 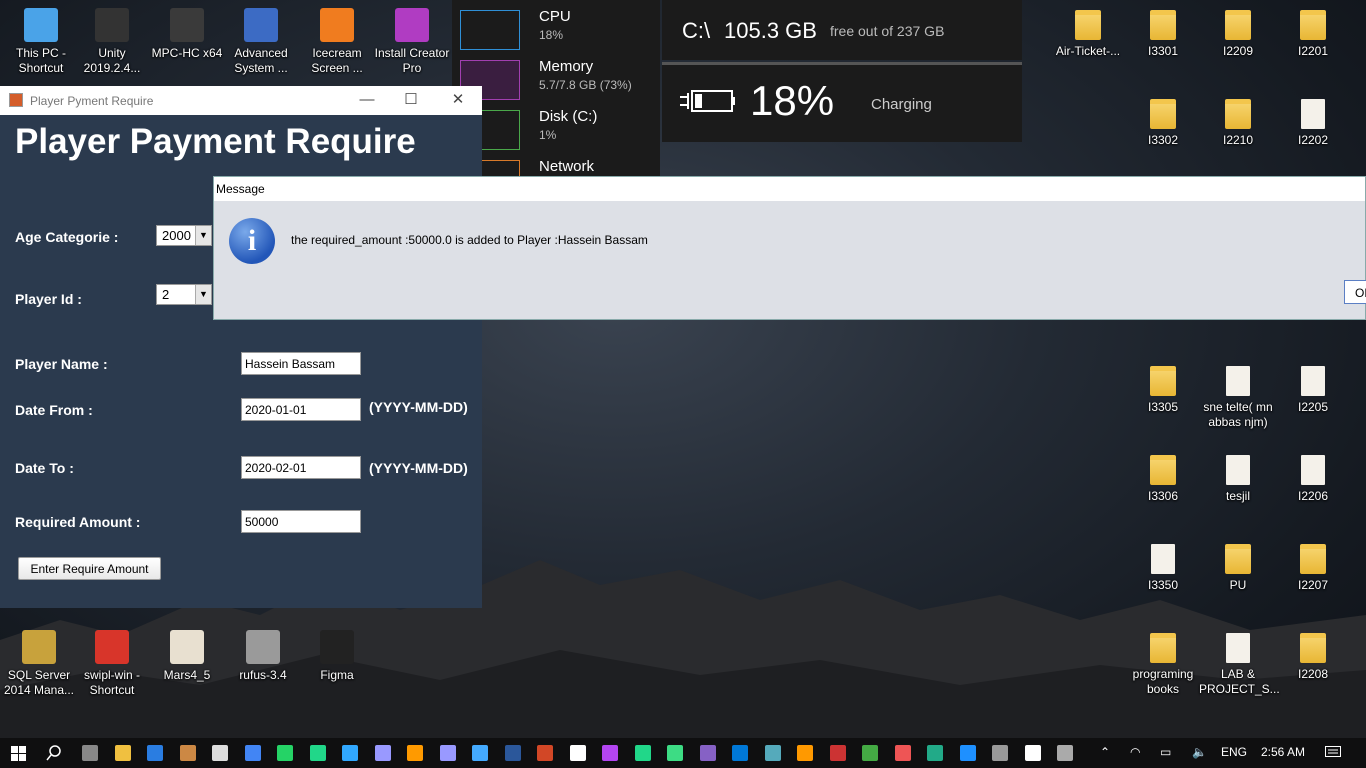 What do you see at coordinates (837, 753) in the screenshot?
I see `tool-icon` at bounding box center [837, 753].